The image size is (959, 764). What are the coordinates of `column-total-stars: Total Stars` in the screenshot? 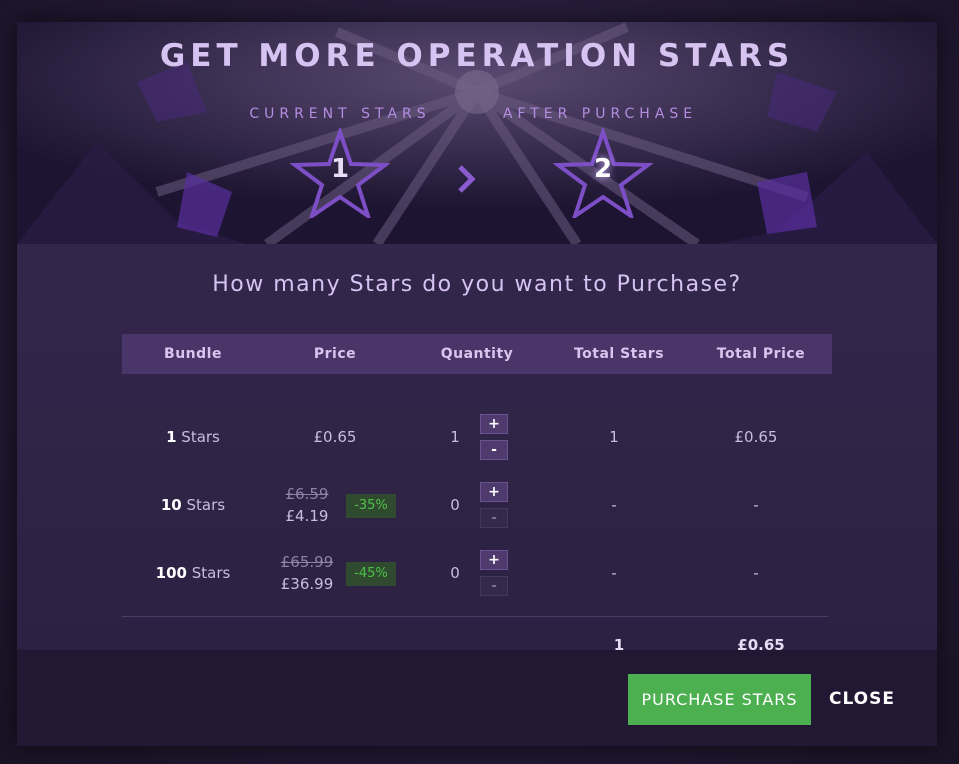 It's located at (619, 354).